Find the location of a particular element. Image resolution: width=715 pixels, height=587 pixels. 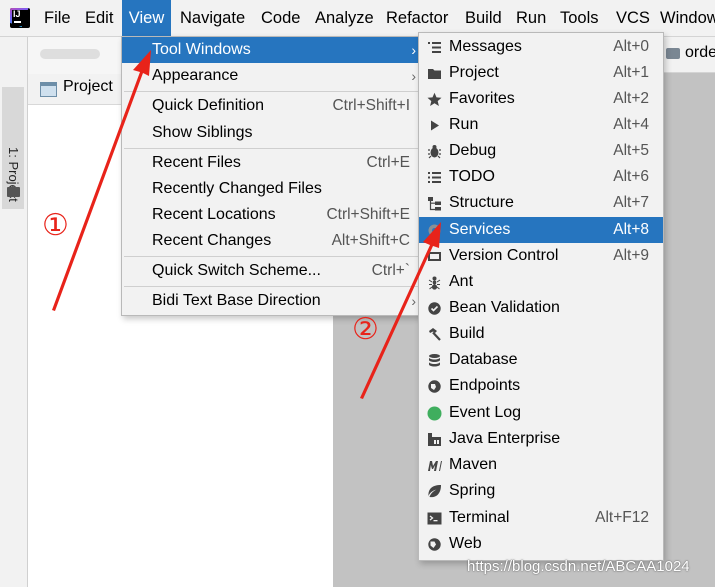

menu-tools: Tools is located at coordinates (579, 18).